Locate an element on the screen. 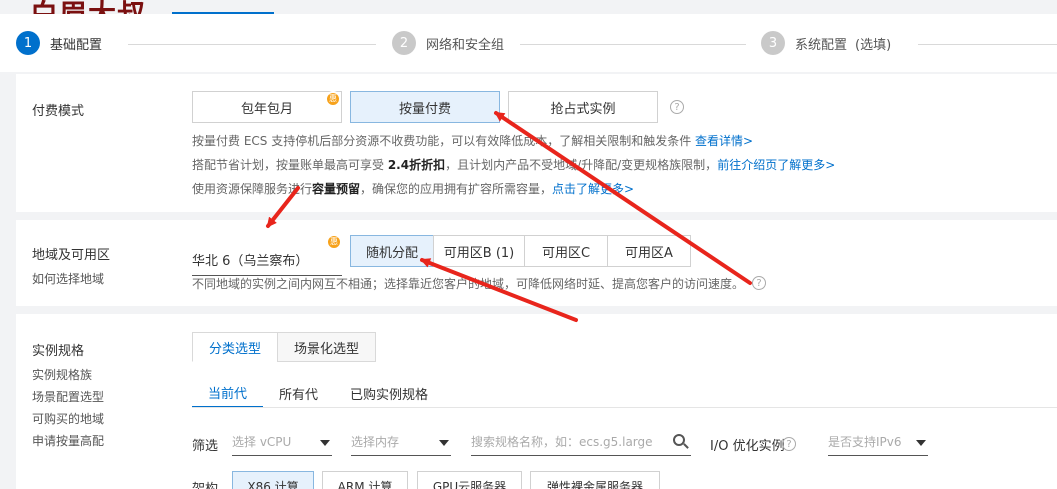  tab-purchased-specs: 已购实例规格 is located at coordinates (389, 393).